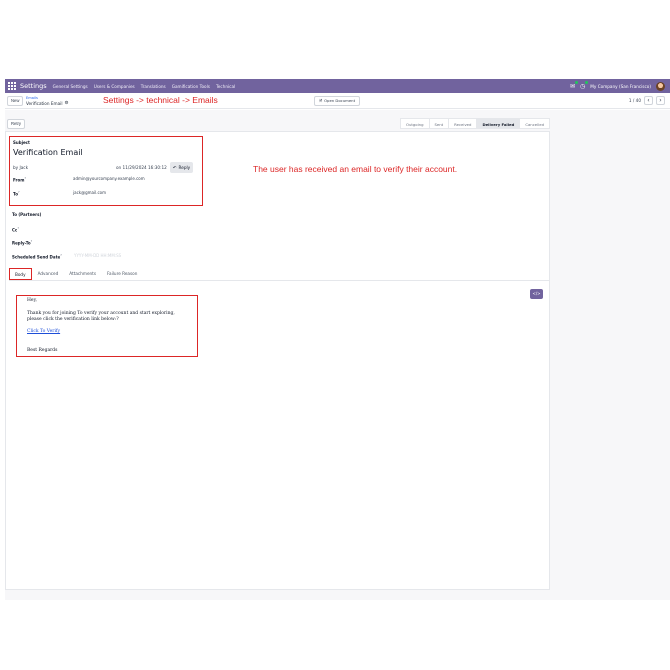 This screenshot has height=670, width=670. What do you see at coordinates (498, 123) in the screenshot?
I see `status-delivery-failed: Delivery Failed` at bounding box center [498, 123].